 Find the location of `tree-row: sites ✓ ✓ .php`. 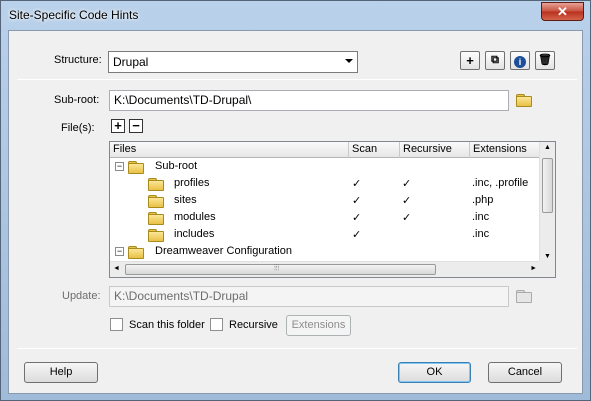

tree-row: sites ✓ ✓ .php is located at coordinates (325, 200).